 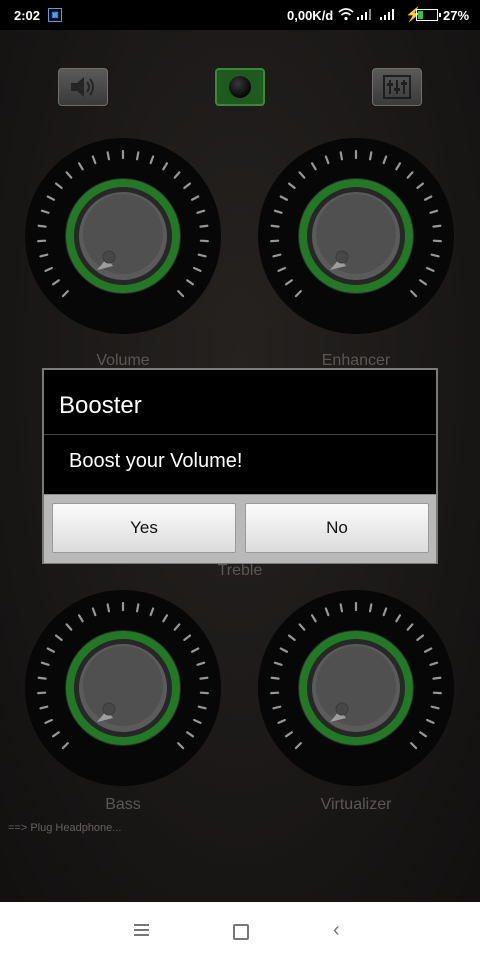 I want to click on navigation-bar: ‹, so click(x=240, y=931).